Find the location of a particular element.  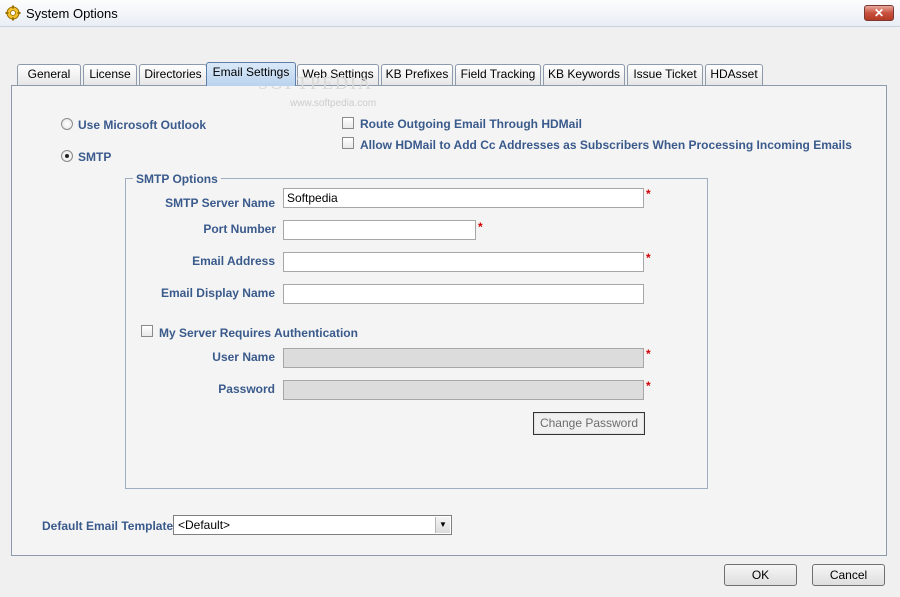

port-label: Port Number is located at coordinates (239, 229).